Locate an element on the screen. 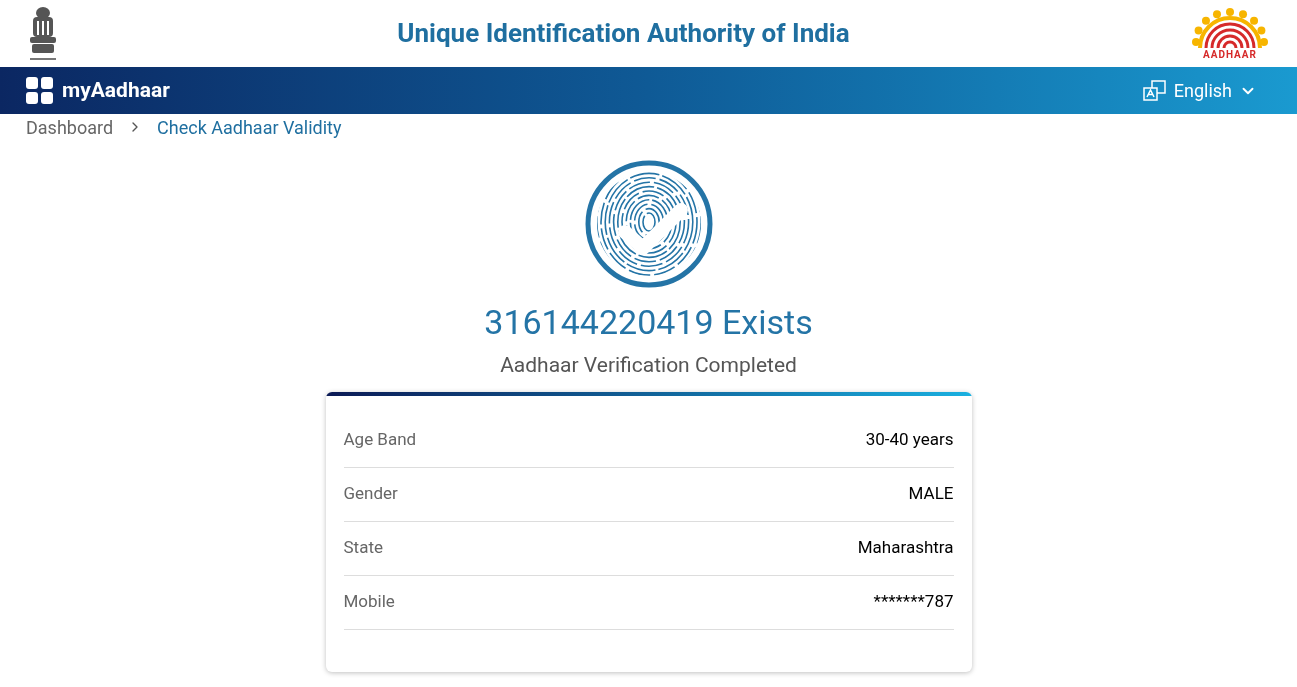  detail-value: *******787 is located at coordinates (913, 602).